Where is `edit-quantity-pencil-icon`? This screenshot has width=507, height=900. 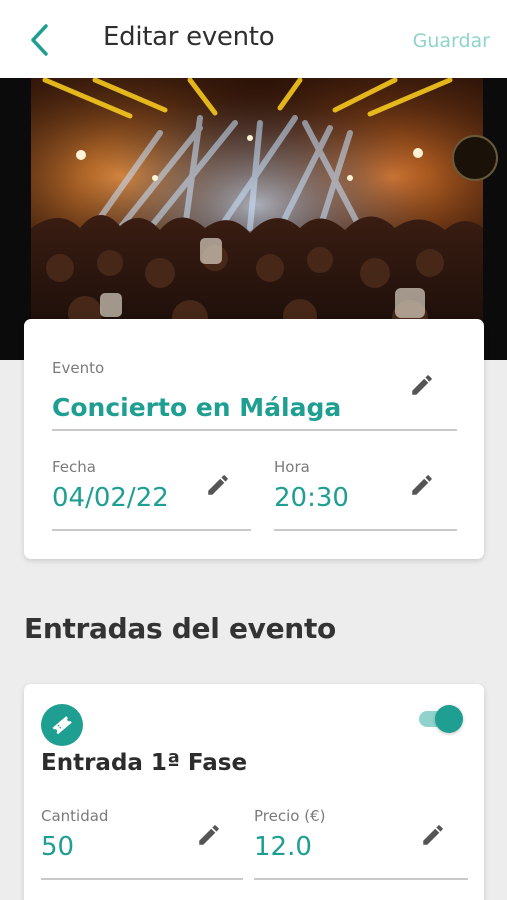
edit-quantity-pencil-icon is located at coordinates (209, 835).